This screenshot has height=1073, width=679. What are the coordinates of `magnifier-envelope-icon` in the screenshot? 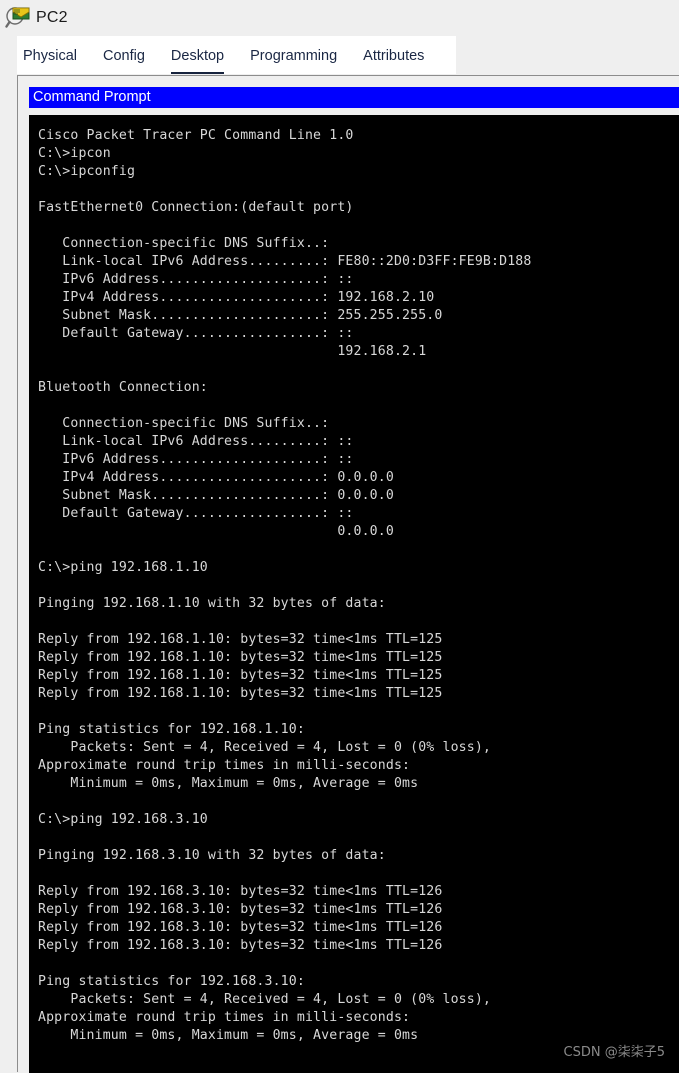 It's located at (18, 18).